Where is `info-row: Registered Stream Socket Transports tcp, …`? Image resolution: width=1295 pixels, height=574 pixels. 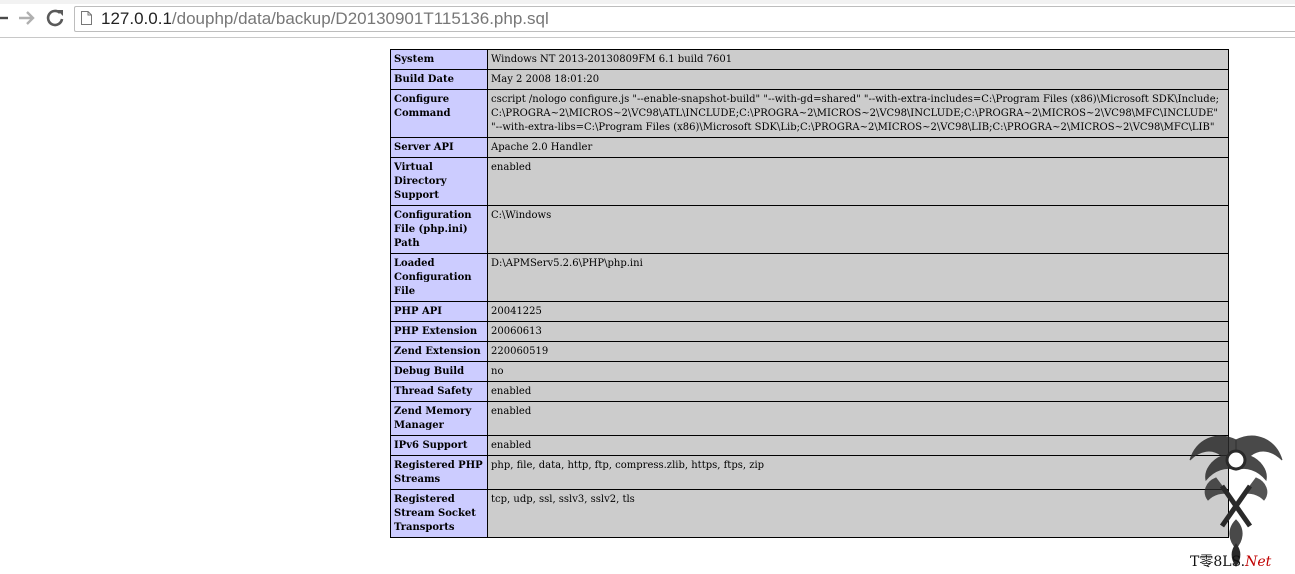 info-row: Registered Stream Socket Transports tcp, … is located at coordinates (809, 513).